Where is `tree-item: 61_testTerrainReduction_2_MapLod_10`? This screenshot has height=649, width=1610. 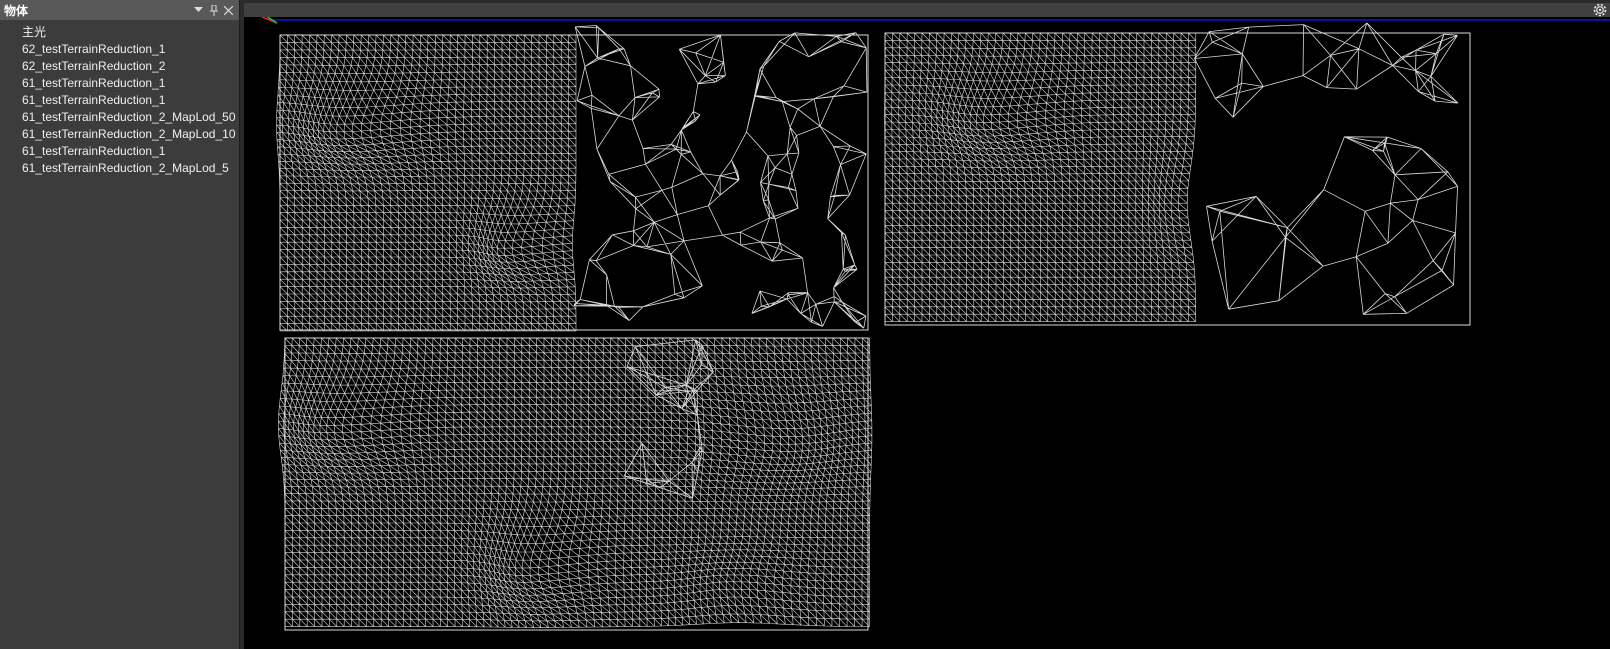 tree-item: 61_testTerrainReduction_2_MapLod_10 is located at coordinates (119, 134).